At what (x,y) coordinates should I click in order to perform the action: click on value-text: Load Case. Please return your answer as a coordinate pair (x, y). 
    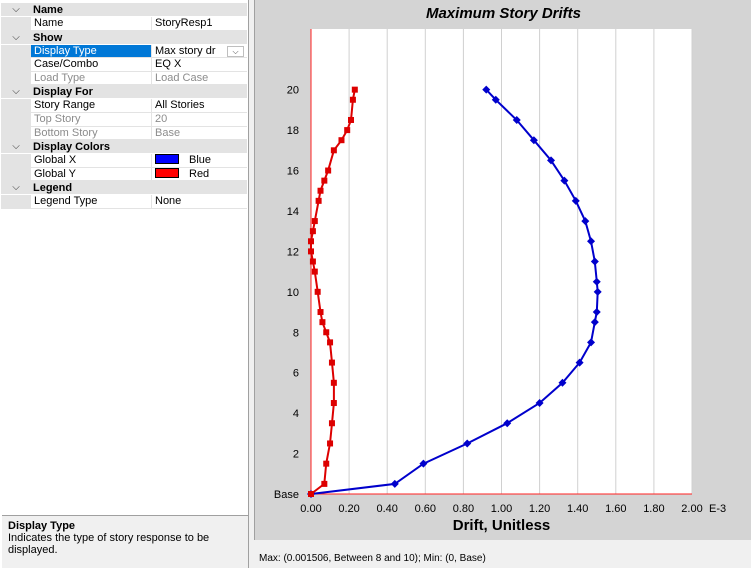
    Looking at the image, I should click on (182, 77).